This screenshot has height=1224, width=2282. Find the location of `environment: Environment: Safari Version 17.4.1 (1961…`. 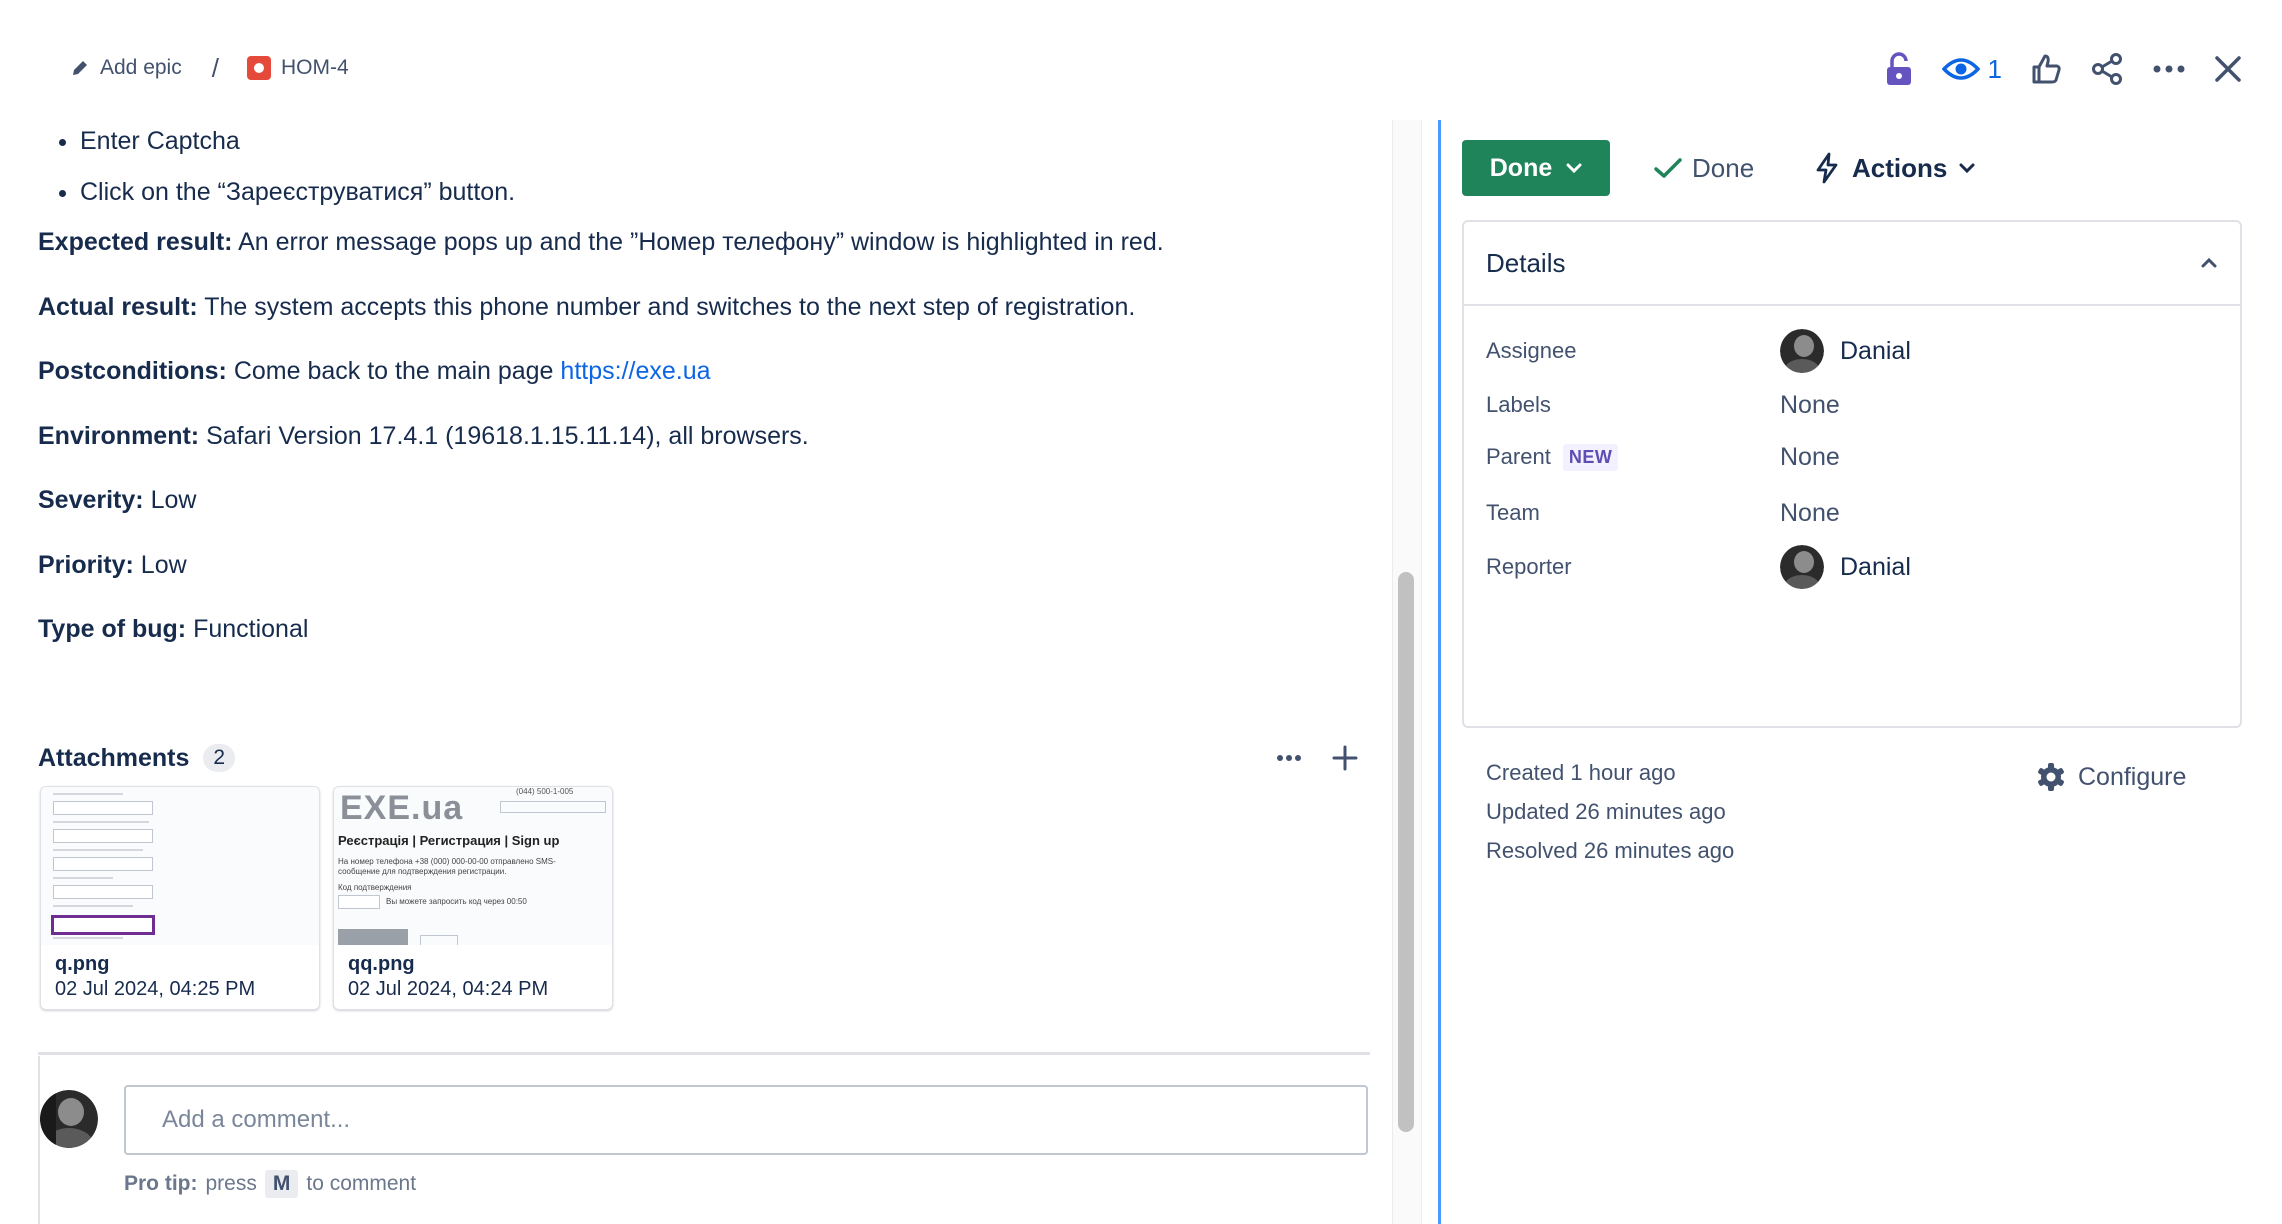

environment: Environment: Safari Version 17.4.1 (1961… is located at coordinates (423, 435).